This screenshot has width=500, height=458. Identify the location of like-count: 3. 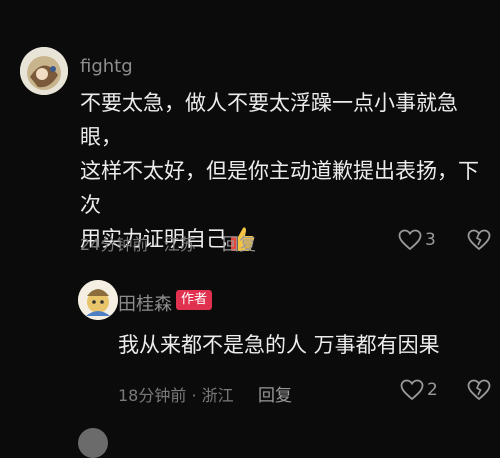
(430, 240).